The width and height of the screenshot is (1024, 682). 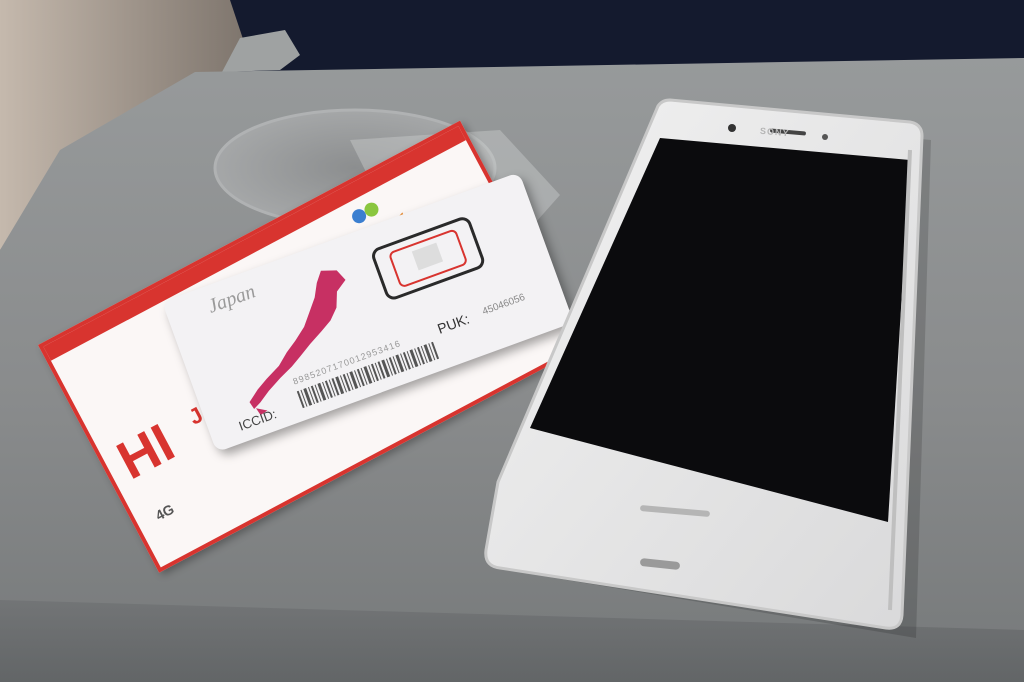 I want to click on phone-camera, so click(x=732, y=128).